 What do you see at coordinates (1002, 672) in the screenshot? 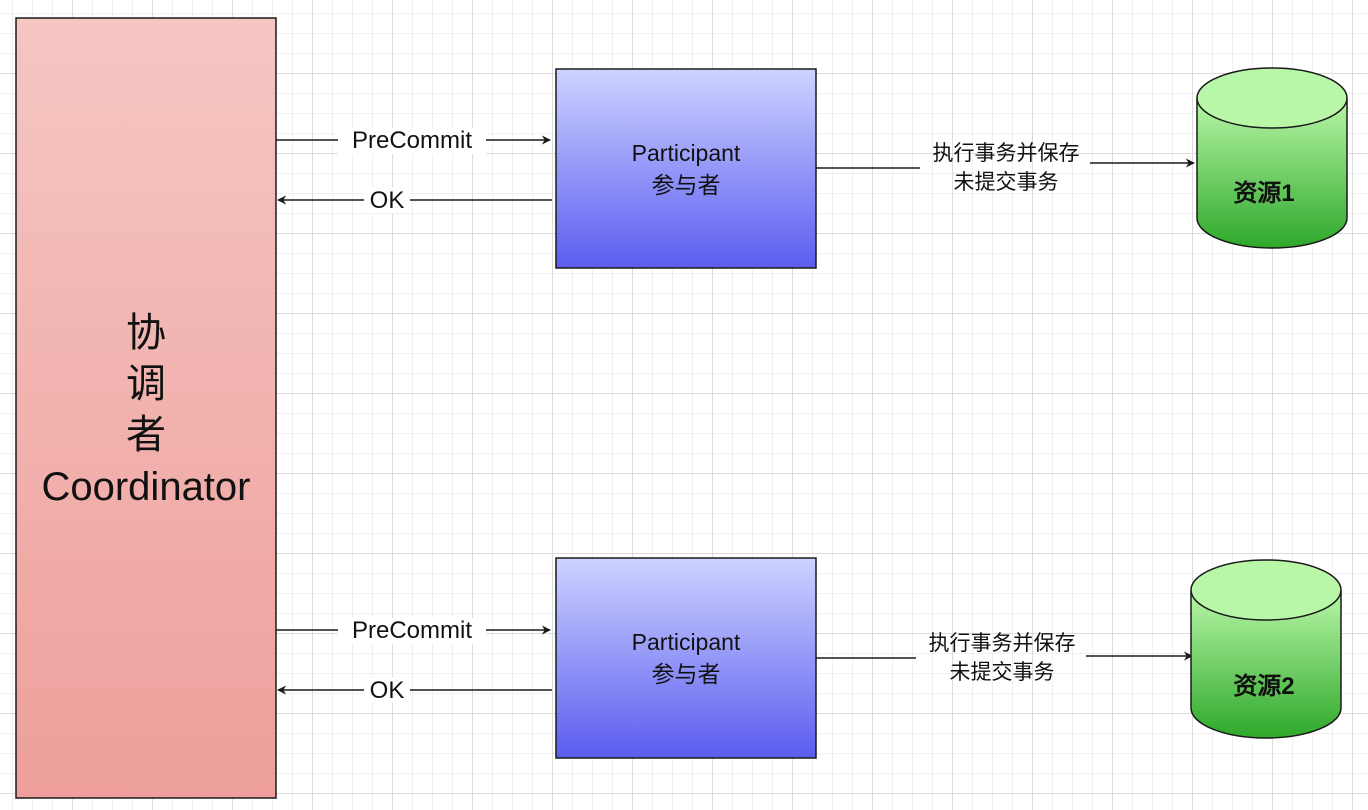
I see `action-label-2-line-2: 未提交事务` at bounding box center [1002, 672].